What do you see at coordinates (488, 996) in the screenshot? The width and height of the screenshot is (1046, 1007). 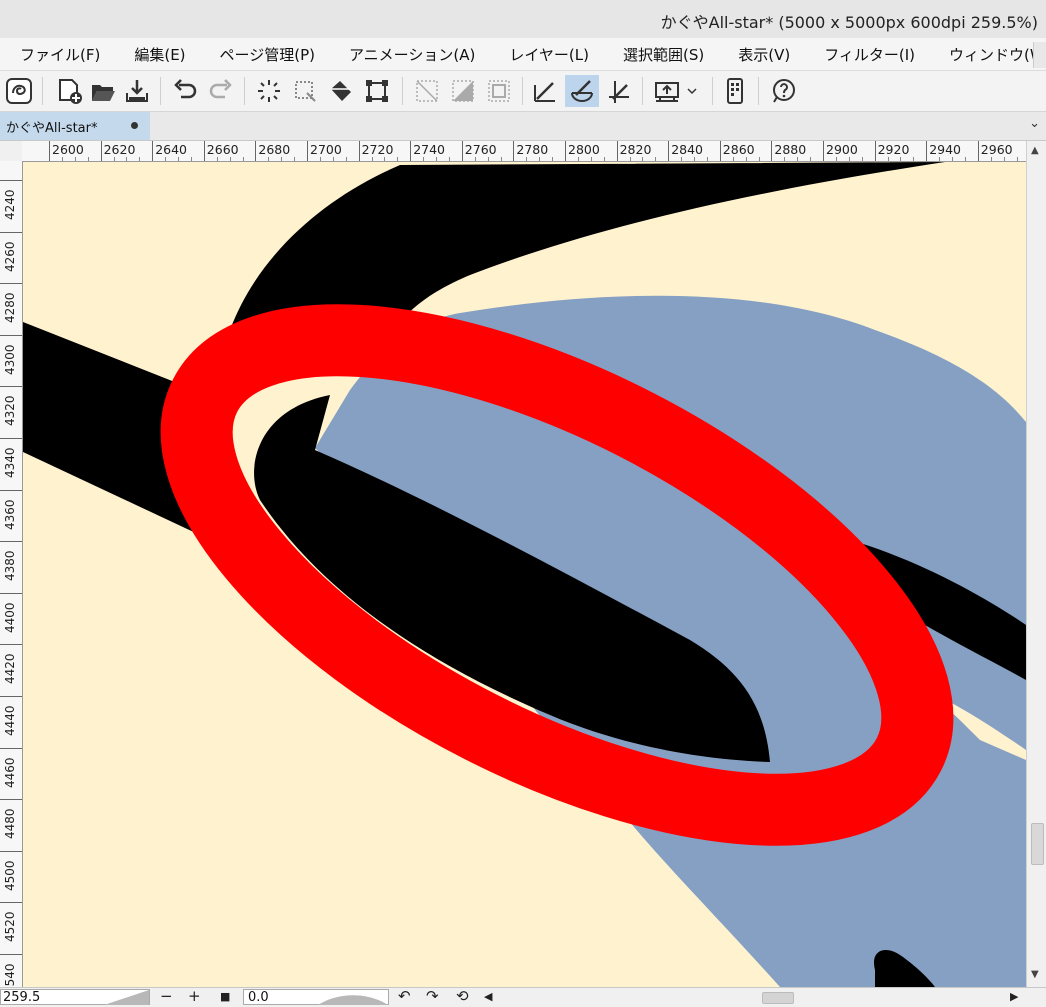 I see `scroll-left-icon: ◀` at bounding box center [488, 996].